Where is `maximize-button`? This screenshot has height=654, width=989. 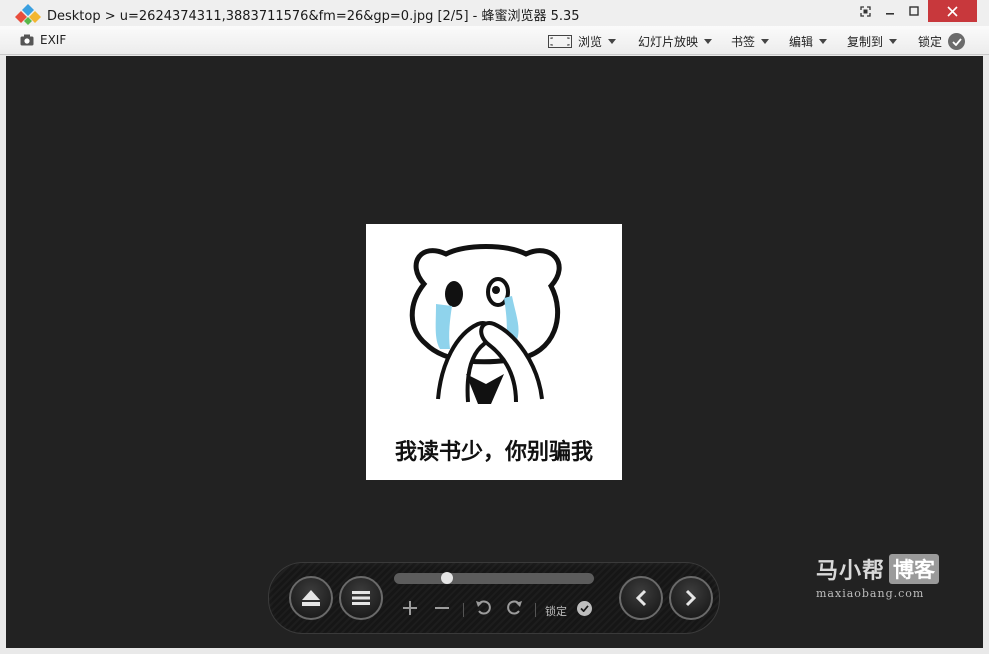
maximize-button is located at coordinates (914, 11).